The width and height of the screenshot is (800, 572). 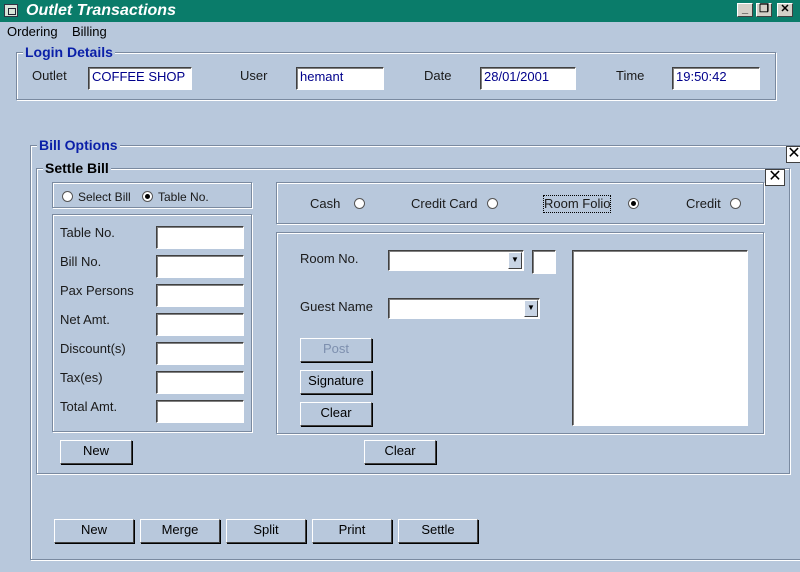 I want to click on select-bill-radio, so click(x=67, y=196).